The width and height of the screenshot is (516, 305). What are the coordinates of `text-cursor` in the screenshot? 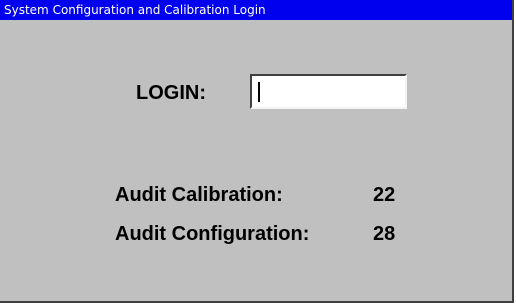 It's located at (259, 92).